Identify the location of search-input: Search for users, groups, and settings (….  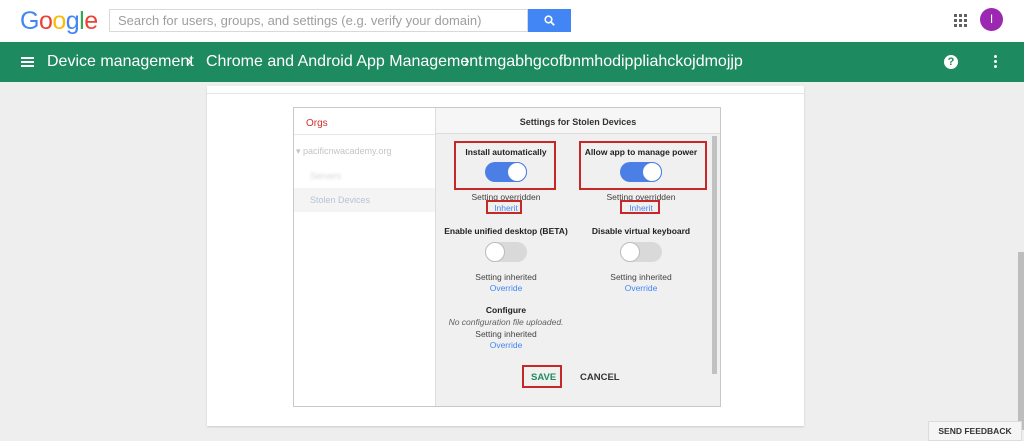
(318, 20).